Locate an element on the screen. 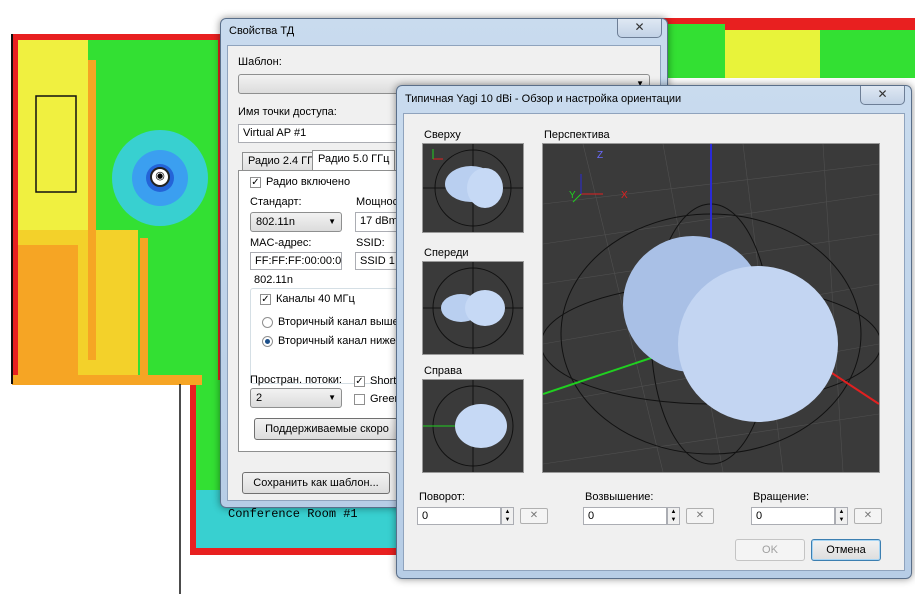 The image size is (915, 594). radio-enabled-label: Радио включено is located at coordinates (308, 182).